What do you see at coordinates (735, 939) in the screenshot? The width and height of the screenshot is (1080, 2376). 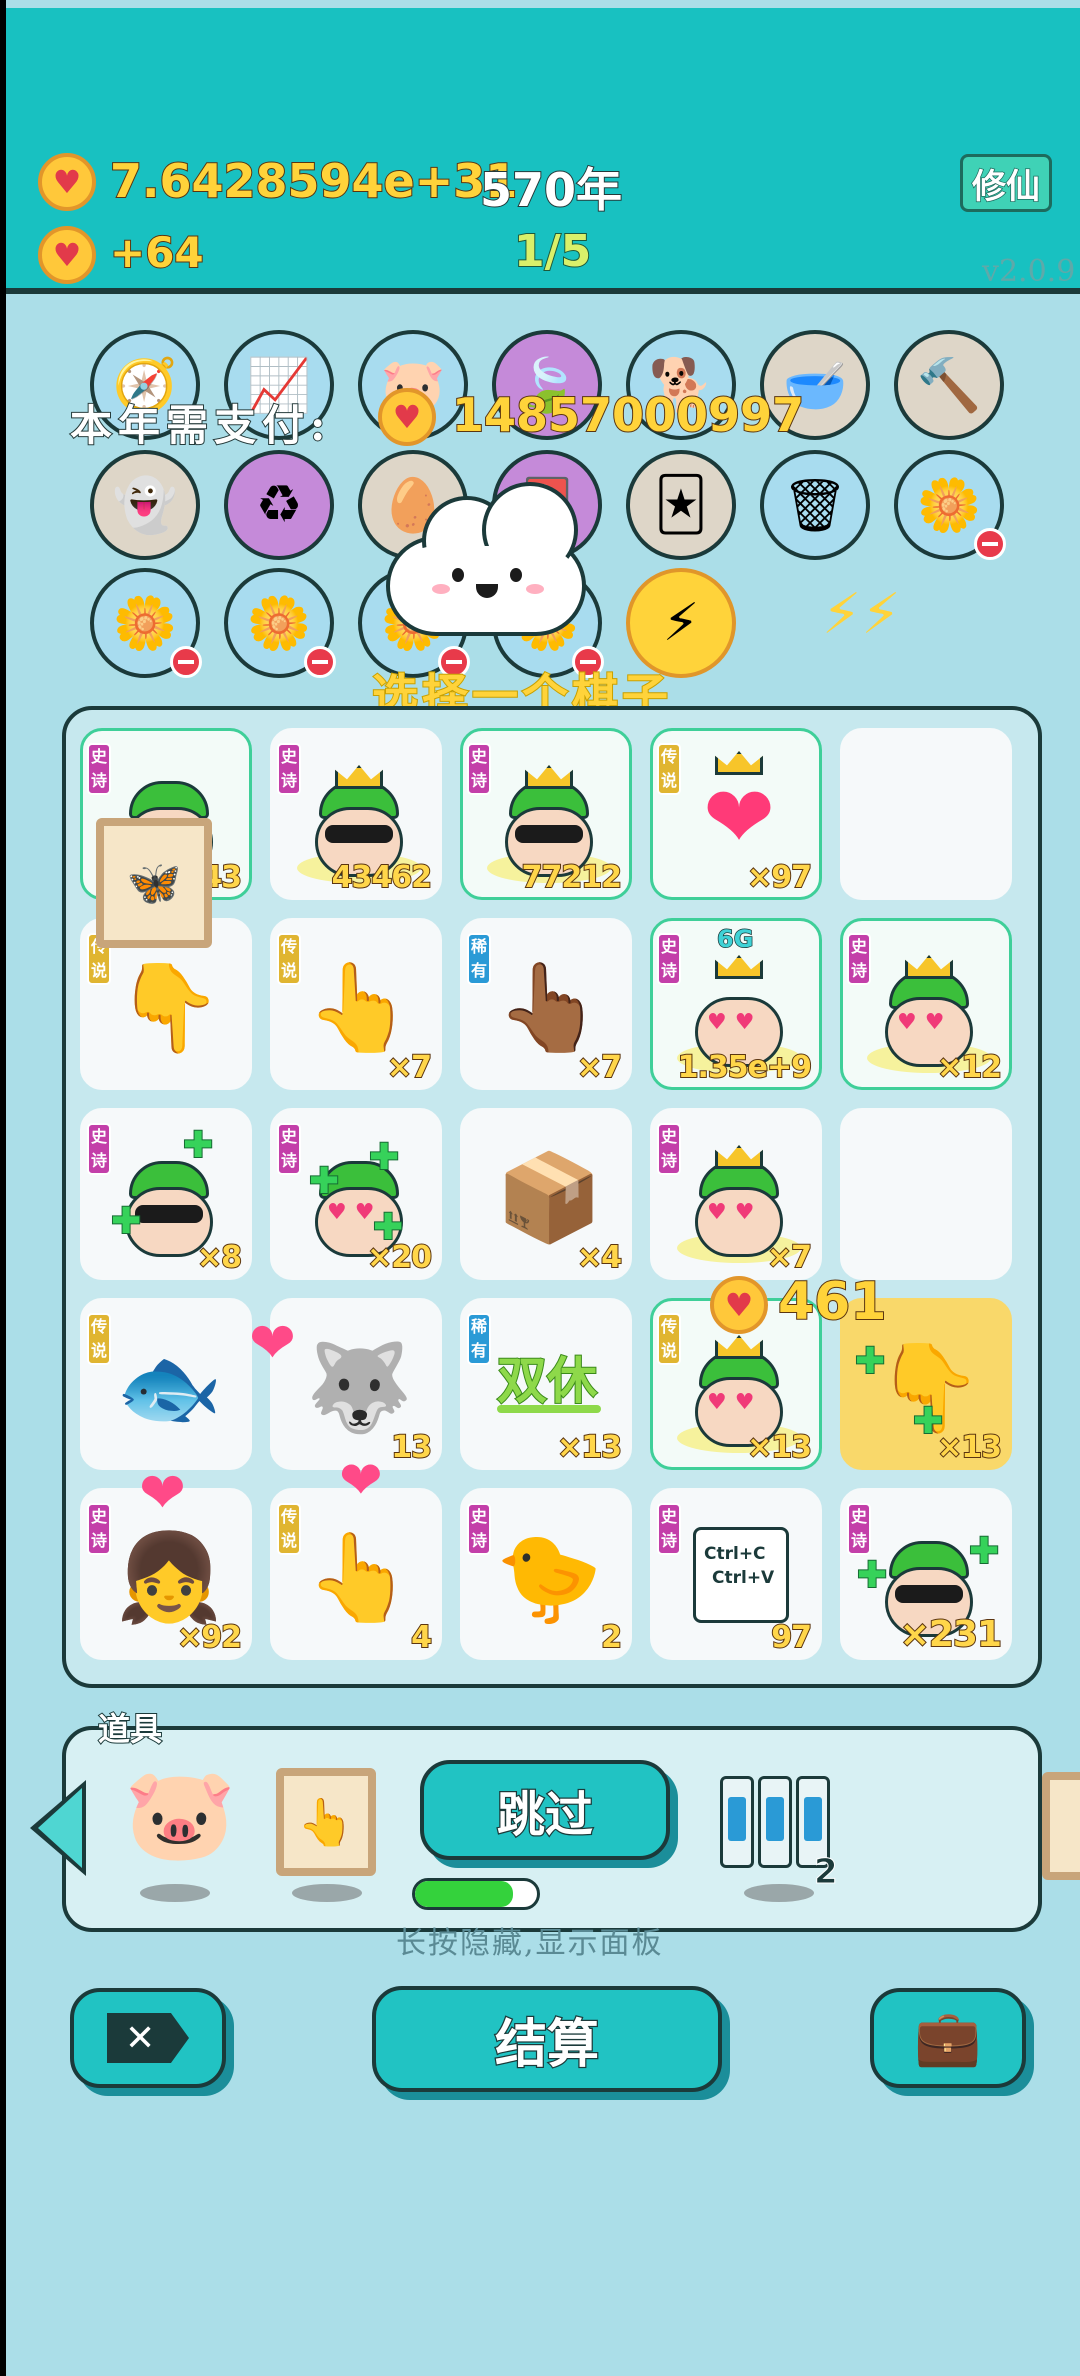 I see `6g-badge: 6G` at bounding box center [735, 939].